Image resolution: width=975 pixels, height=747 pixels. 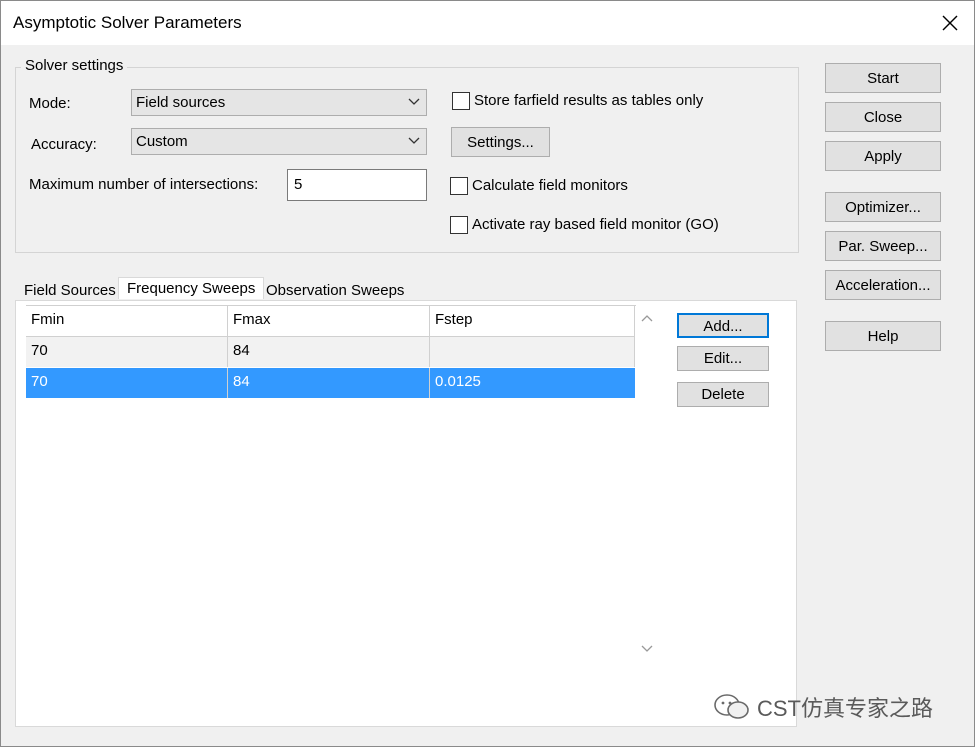 I want to click on watermark-text: CST仿真专家之路, so click(x=845, y=708).